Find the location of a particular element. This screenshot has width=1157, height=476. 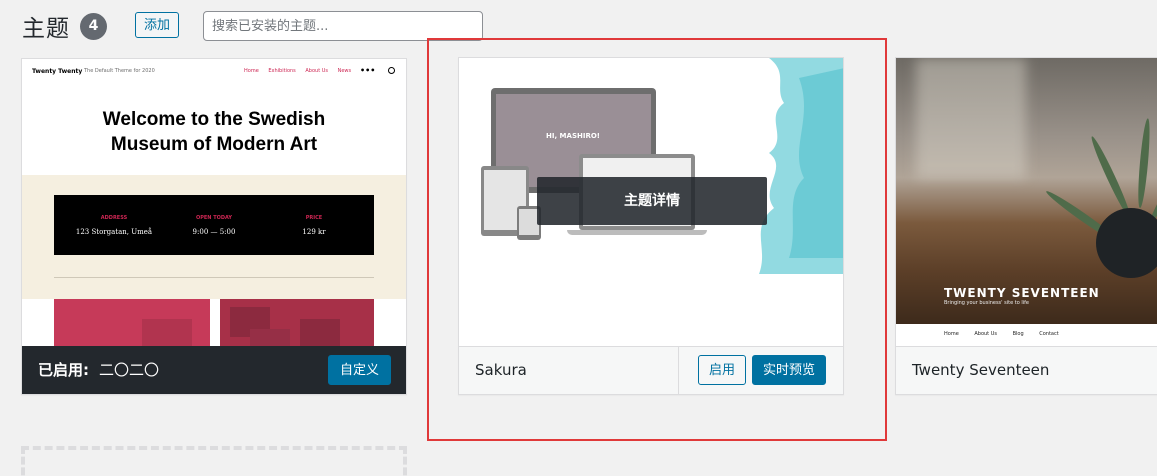

theme-details-overlay: 主题详情 is located at coordinates (652, 201).